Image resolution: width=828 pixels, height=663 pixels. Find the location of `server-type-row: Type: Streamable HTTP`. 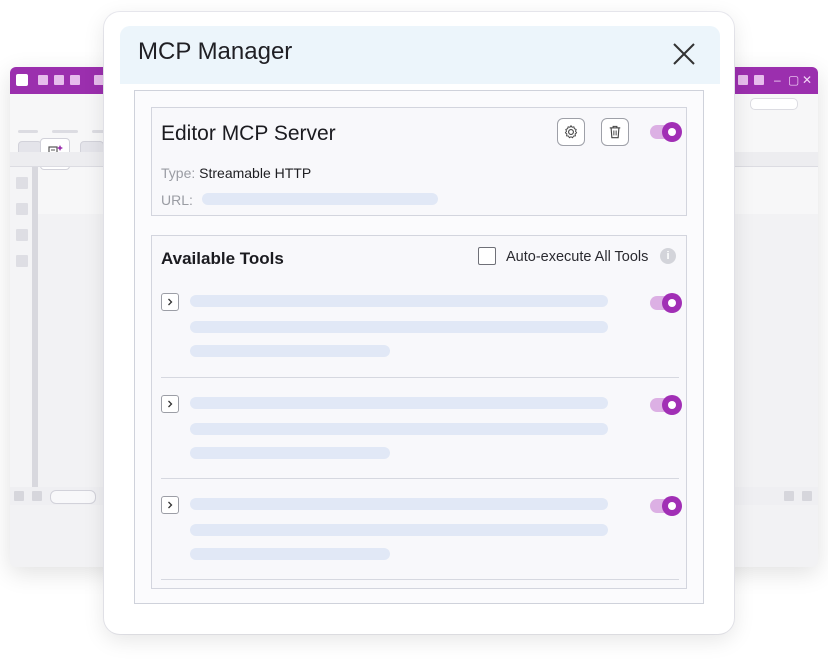

server-type-row: Type: Streamable HTTP is located at coordinates (236, 173).